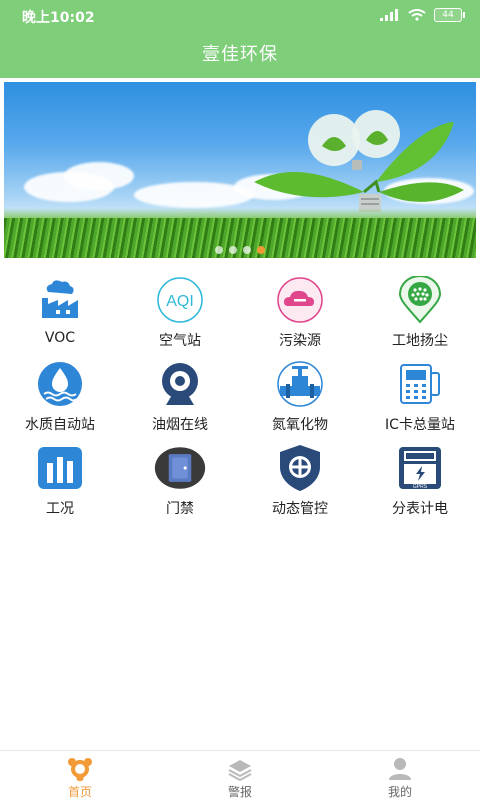 The image size is (480, 801). I want to click on grid-item-sub-meter: GPRS 分表计电, so click(420, 480).